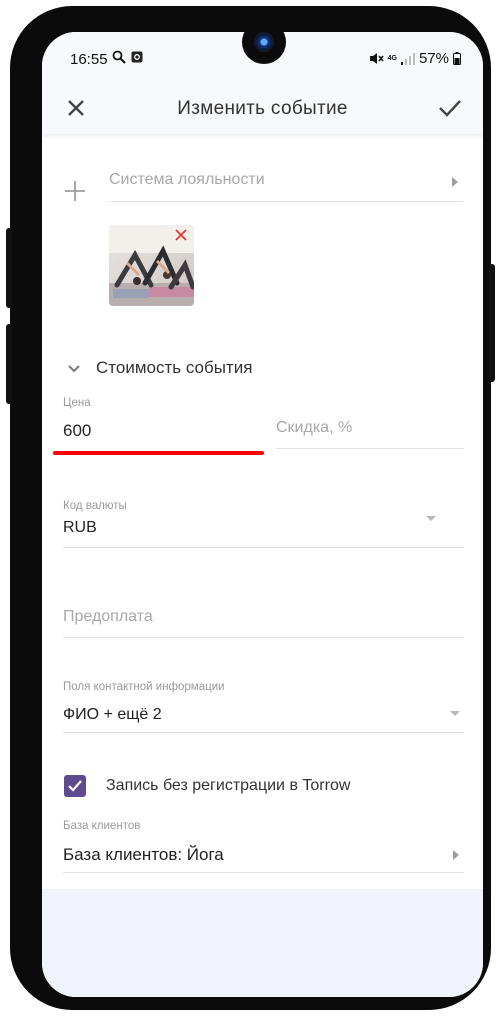 Image resolution: width=500 pixels, height=1016 pixels. Describe the element at coordinates (112, 715) in the screenshot. I see `contact-fields-select: ФИО + ещё 2` at that location.